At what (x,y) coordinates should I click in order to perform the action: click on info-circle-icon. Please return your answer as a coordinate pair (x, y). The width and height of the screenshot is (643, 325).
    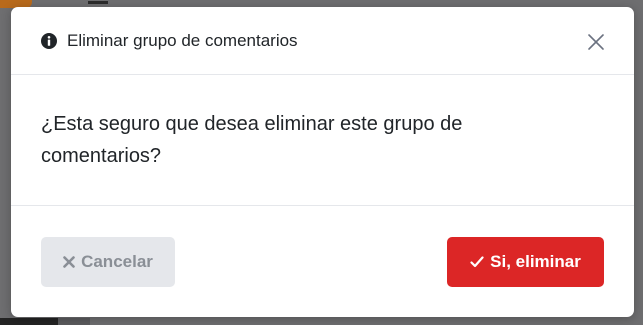
    Looking at the image, I should click on (49, 41).